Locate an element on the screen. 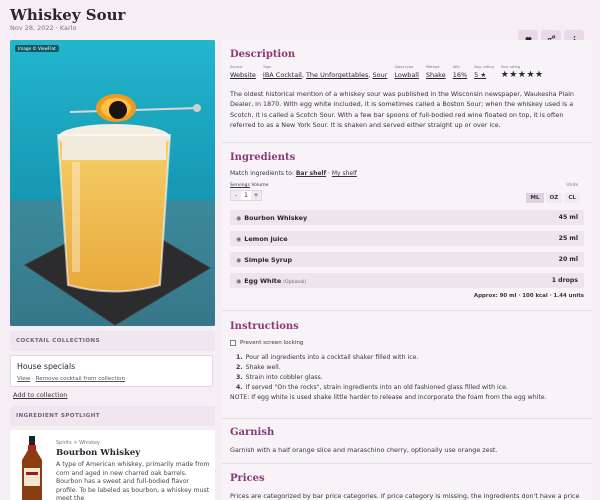 This screenshot has width=600, height=500. tag-link: The Unforgettables is located at coordinates (337, 75).